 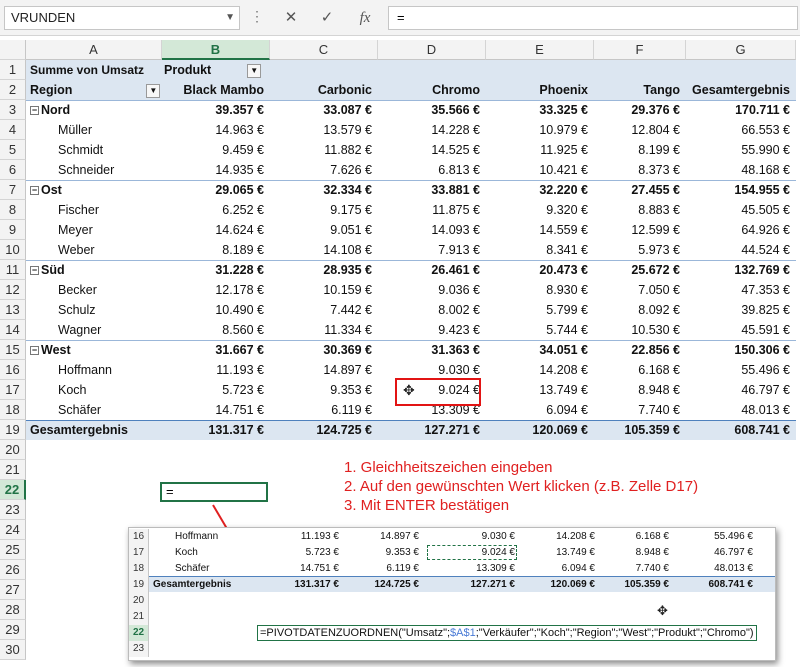 I want to click on inset-row-name: Gesamtergebnis, so click(x=192, y=584).